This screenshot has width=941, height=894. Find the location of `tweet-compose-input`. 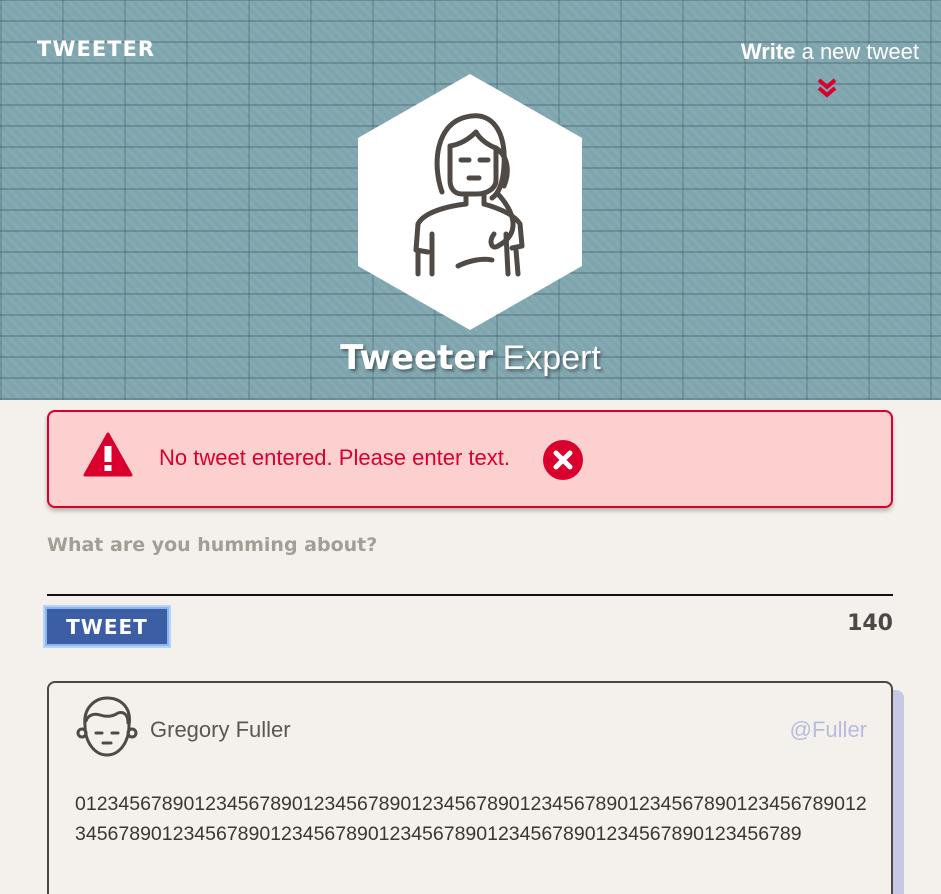

tweet-compose-input is located at coordinates (470, 562).